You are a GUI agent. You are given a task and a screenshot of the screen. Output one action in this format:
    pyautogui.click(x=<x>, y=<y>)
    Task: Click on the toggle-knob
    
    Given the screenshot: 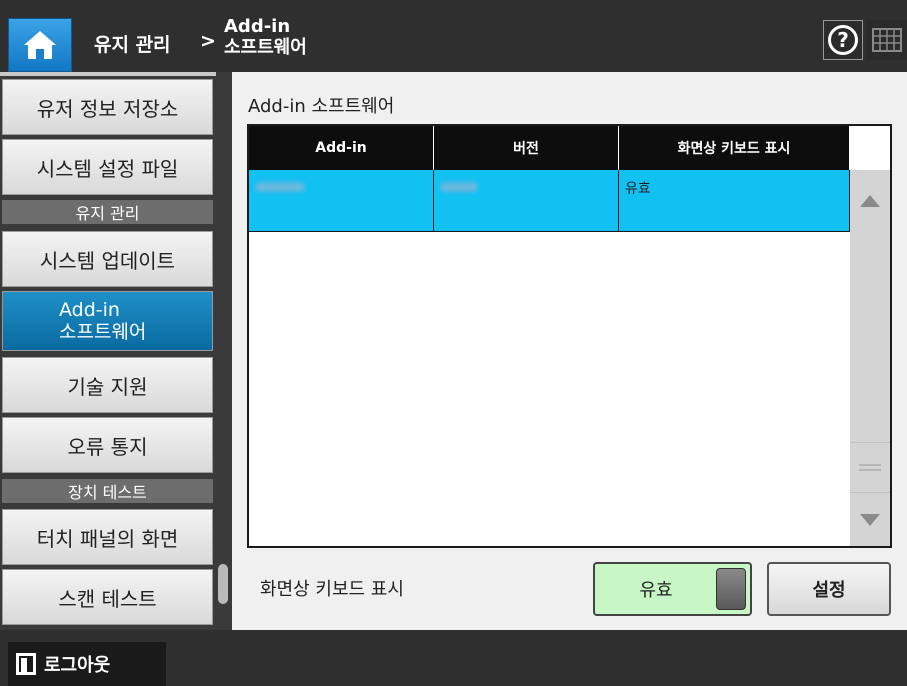 What is the action you would take?
    pyautogui.click(x=731, y=589)
    